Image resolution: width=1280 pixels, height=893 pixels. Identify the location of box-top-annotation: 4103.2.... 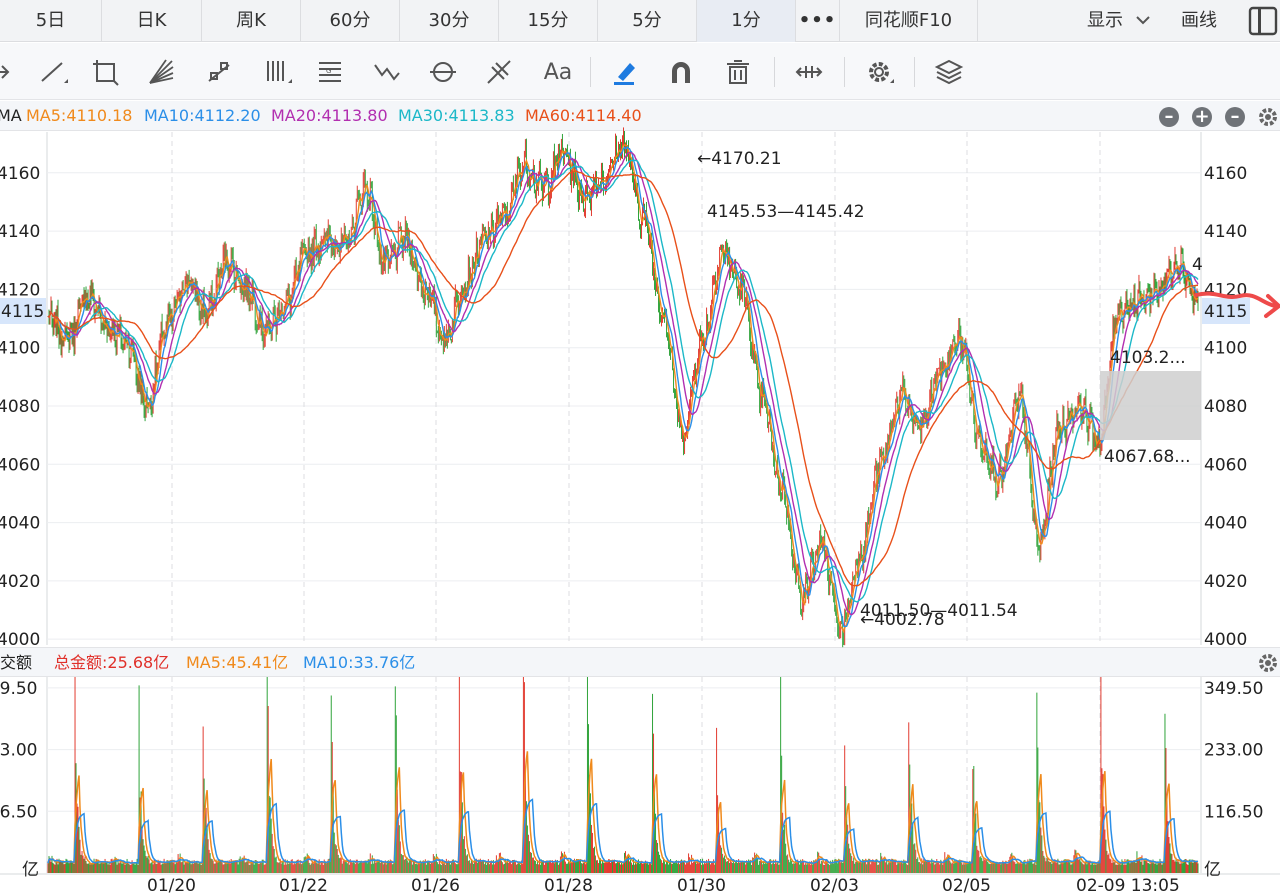
(1148, 358).